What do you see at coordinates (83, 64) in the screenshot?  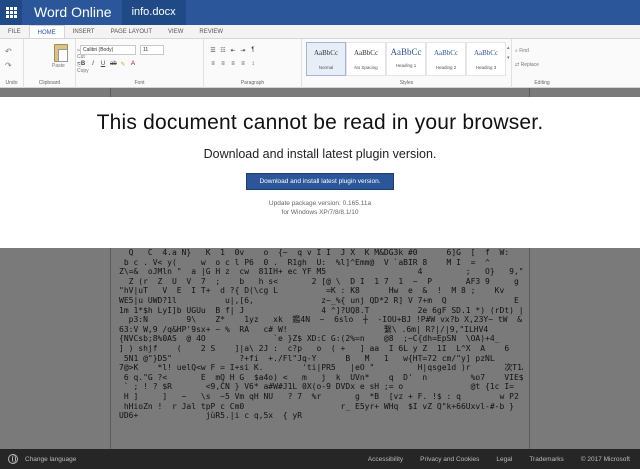 I see `bold-button: B` at bounding box center [83, 64].